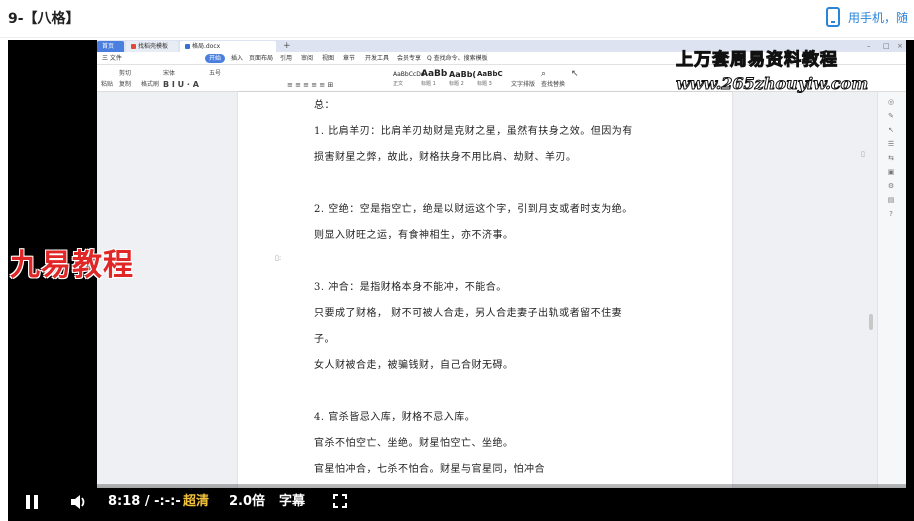  Describe the element at coordinates (891, 130) in the screenshot. I see `rail-cursor-icon: ↖` at that location.